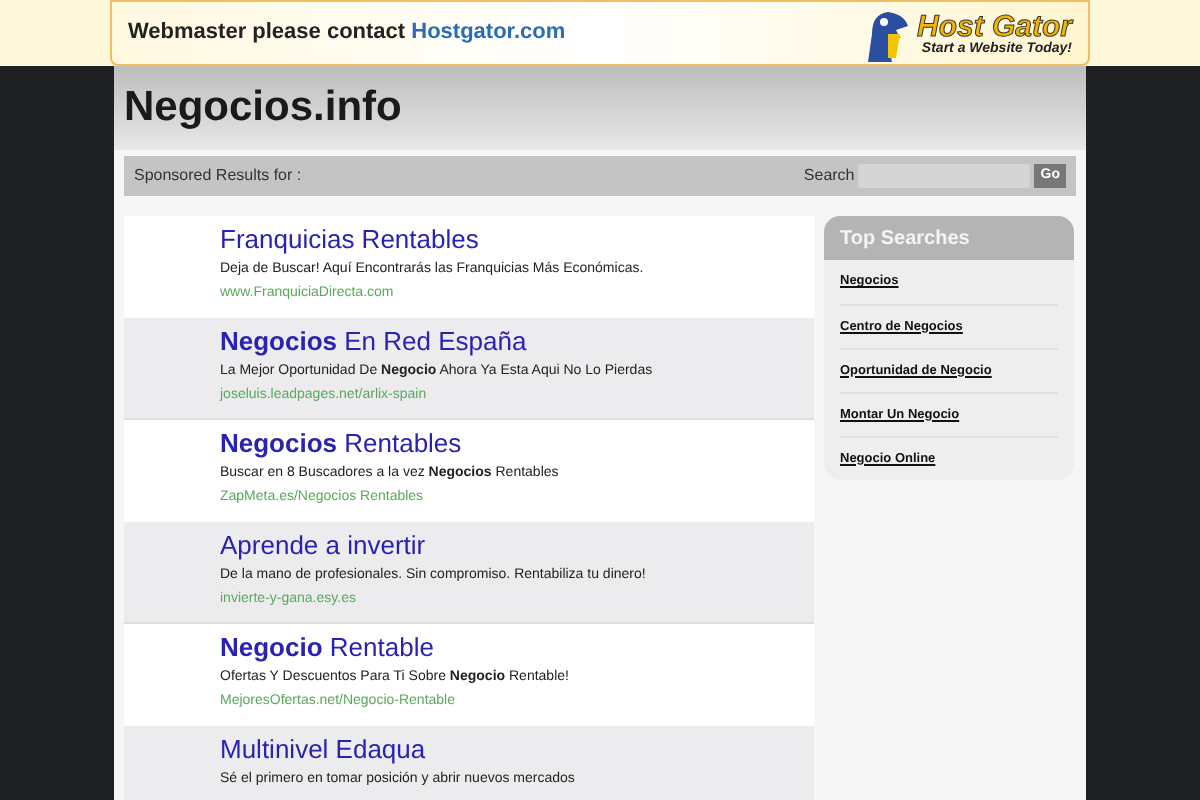 This screenshot has height=800, width=1200. Describe the element at coordinates (218, 176) in the screenshot. I see `sponsored-label: Sponsored Results for :` at that location.